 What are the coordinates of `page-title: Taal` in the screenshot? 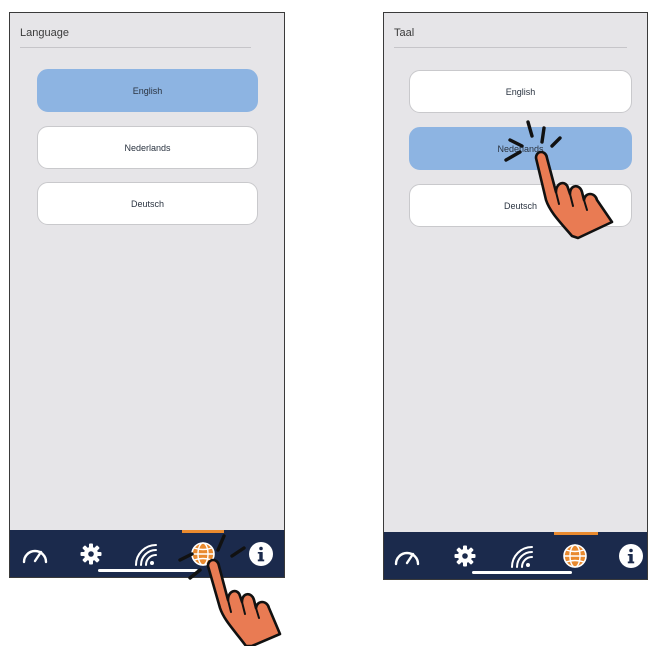 It's located at (404, 33).